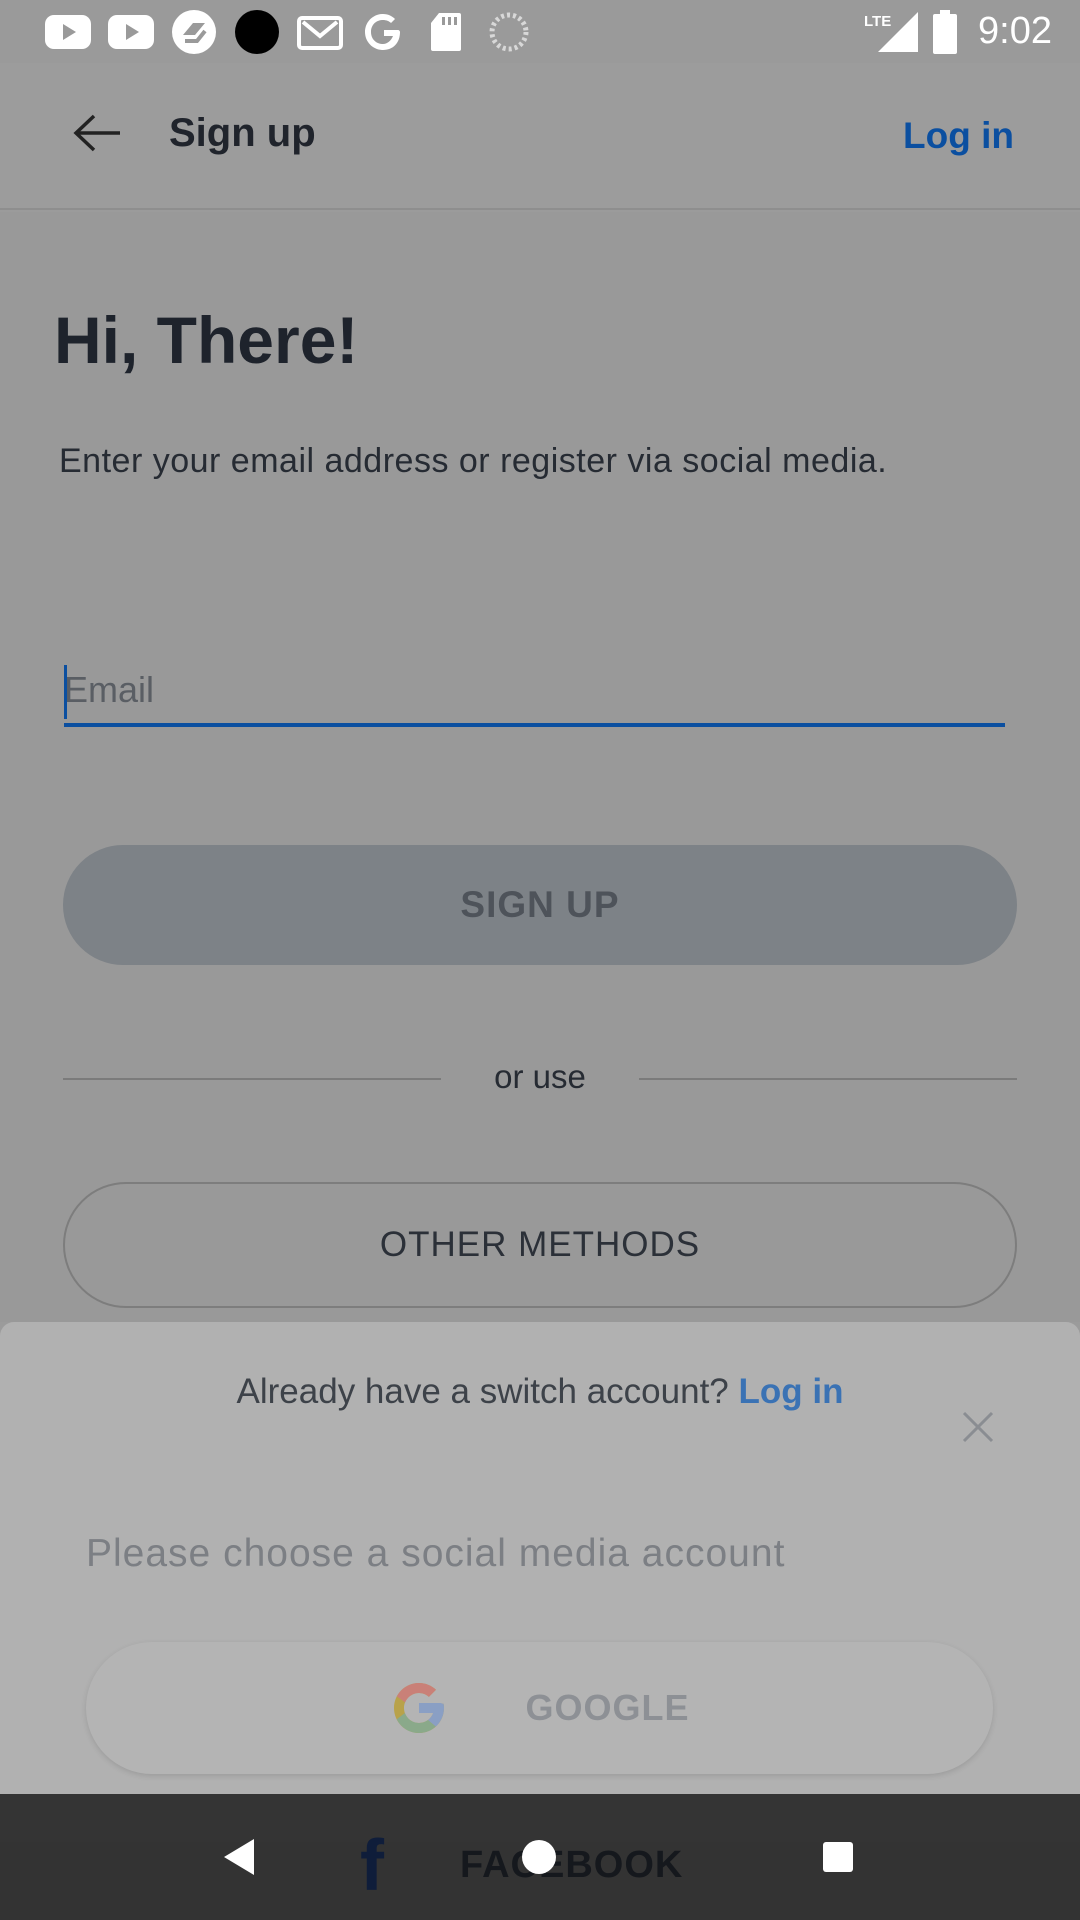  Describe the element at coordinates (206, 340) in the screenshot. I see `greeting-heading: Hi, There!` at that location.